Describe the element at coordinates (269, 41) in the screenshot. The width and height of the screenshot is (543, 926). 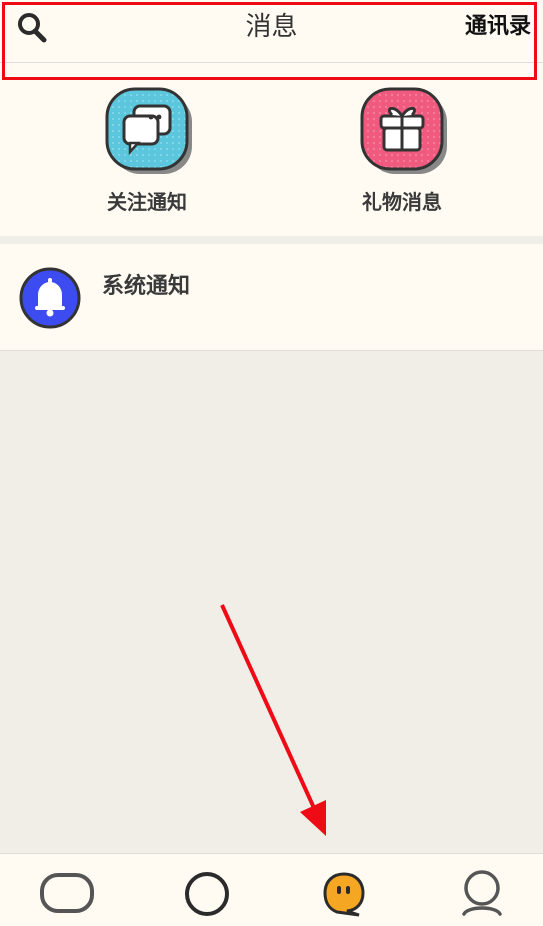
I see `annotation-highlight-box` at that location.